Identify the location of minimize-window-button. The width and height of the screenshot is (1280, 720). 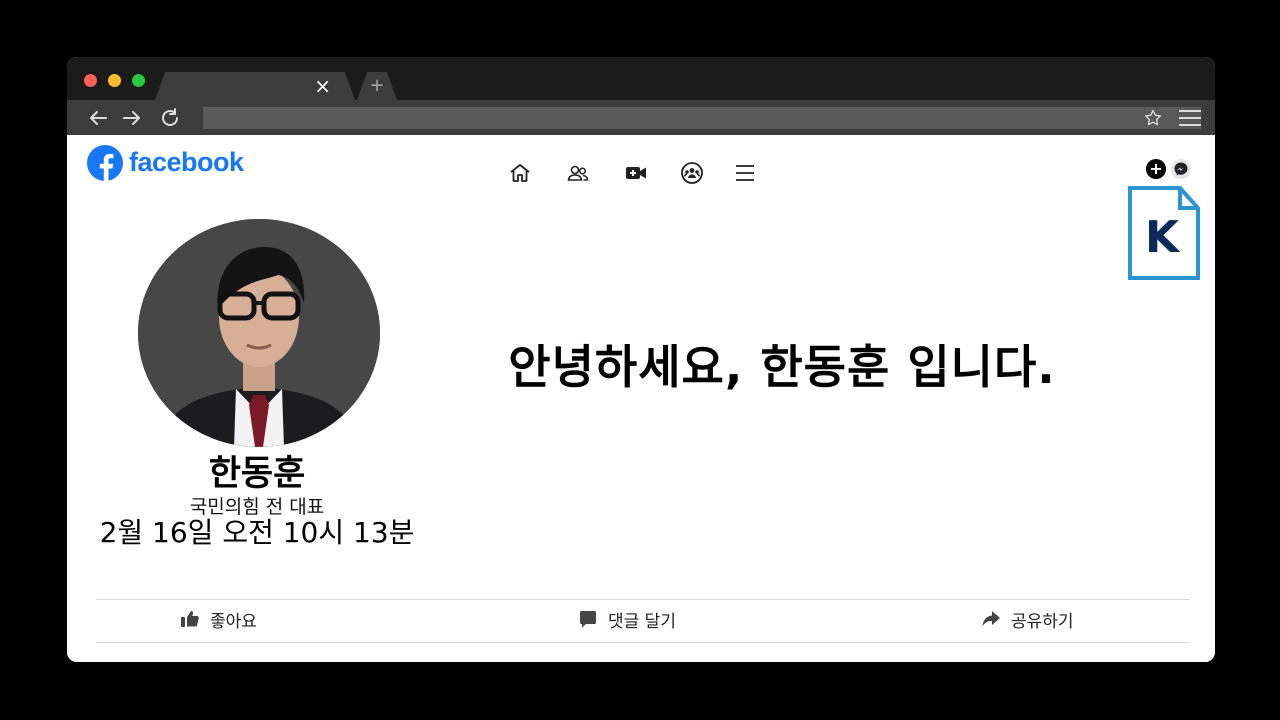
(114, 80).